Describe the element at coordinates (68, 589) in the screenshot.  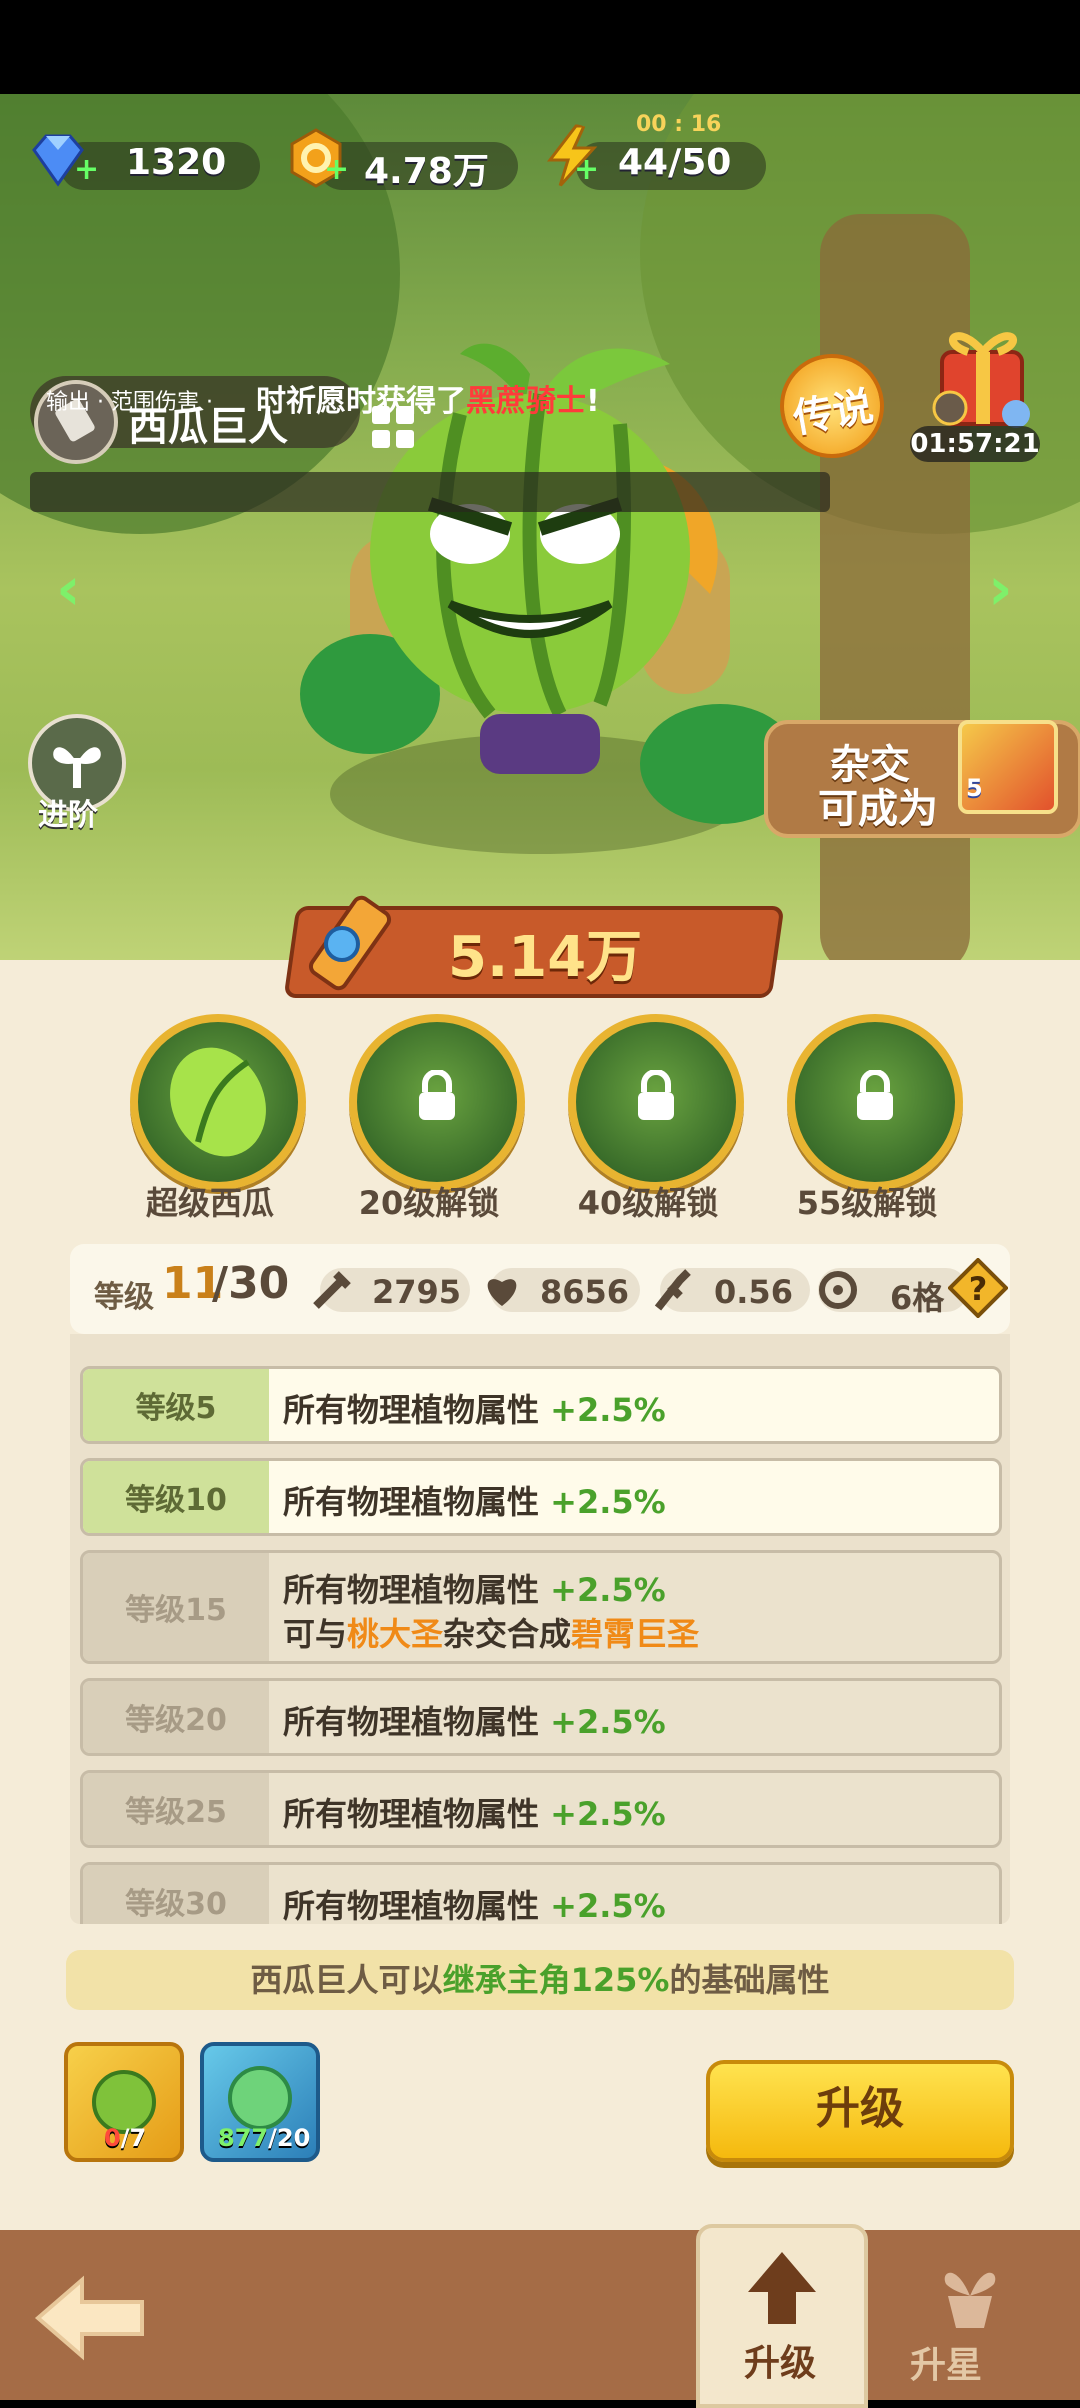
I see `previous-plant-arrow-icon: ‹` at that location.